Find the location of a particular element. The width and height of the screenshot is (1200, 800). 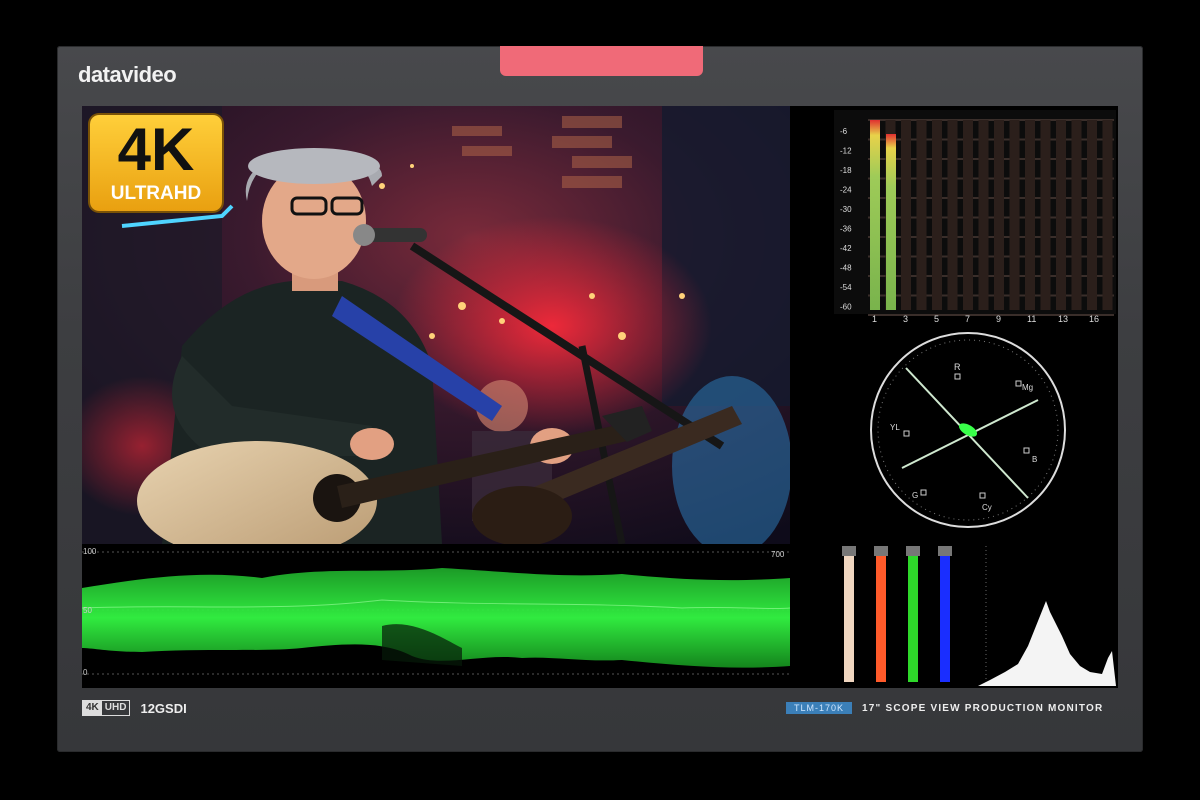

model-badge: TLM-170K is located at coordinates (819, 708).